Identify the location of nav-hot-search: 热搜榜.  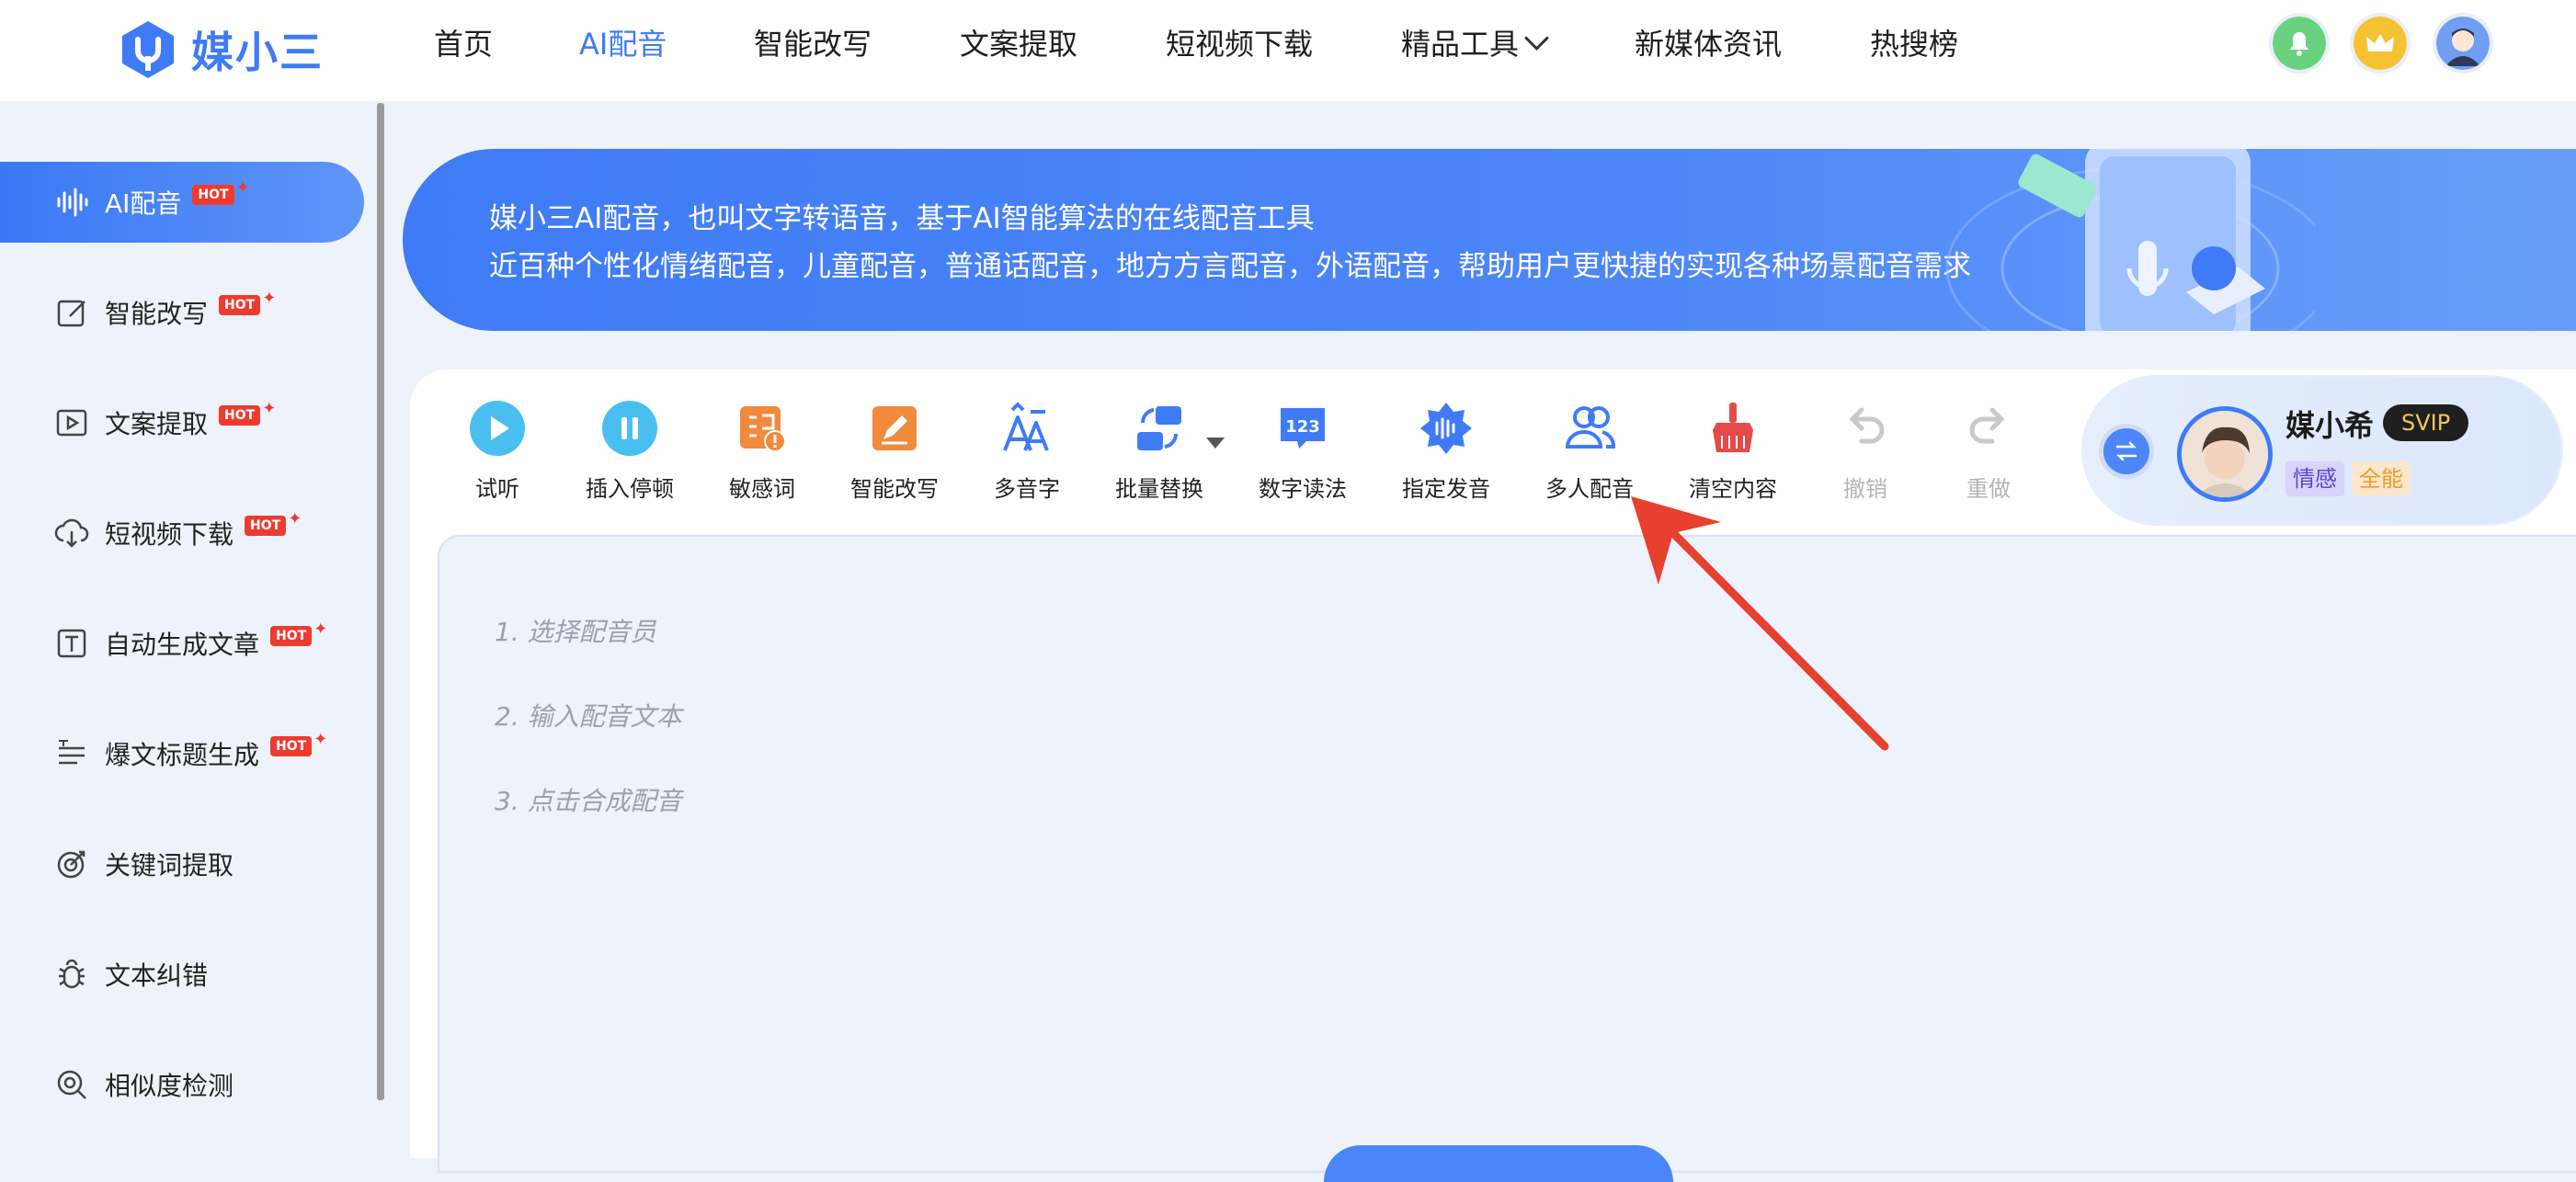
(1914, 44).